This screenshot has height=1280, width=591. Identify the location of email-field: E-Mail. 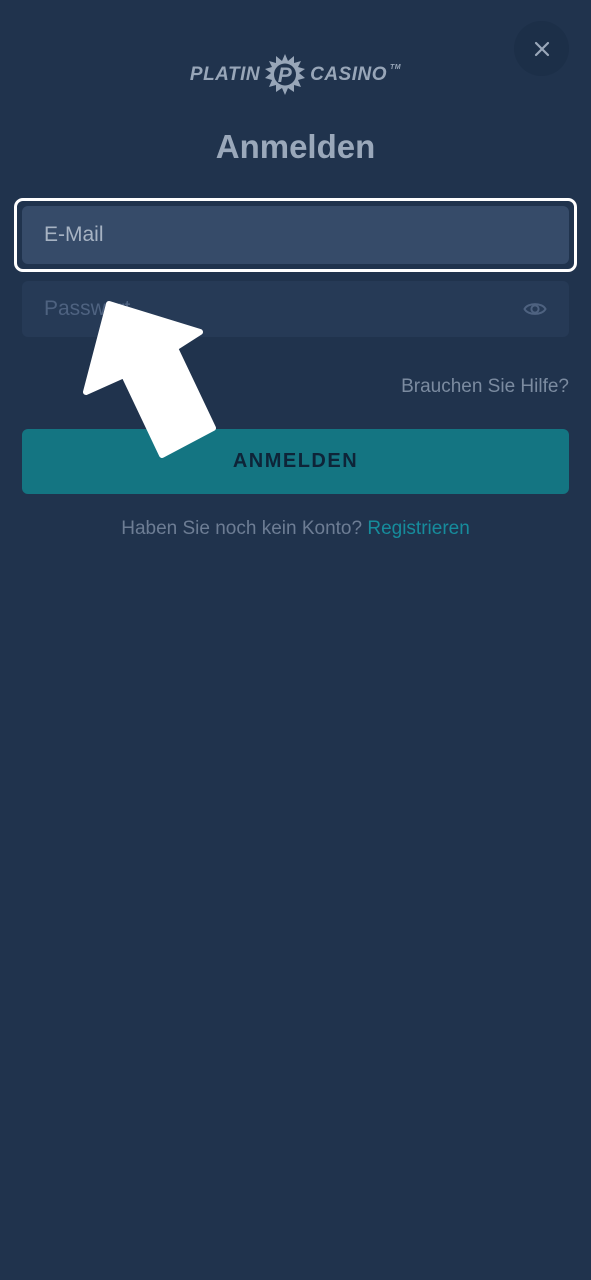
(295, 235).